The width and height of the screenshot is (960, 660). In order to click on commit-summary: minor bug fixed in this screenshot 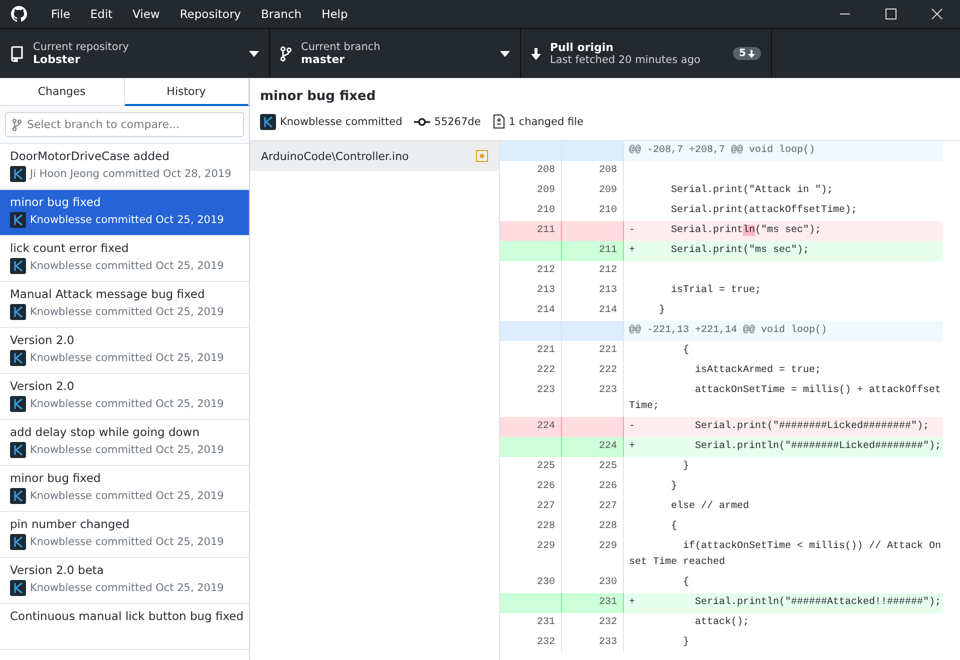, I will do `click(56, 202)`.